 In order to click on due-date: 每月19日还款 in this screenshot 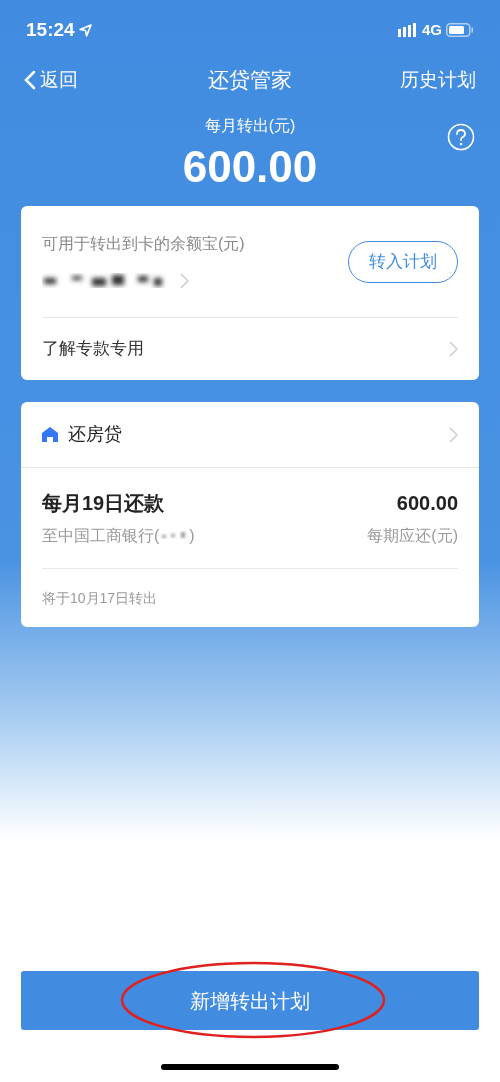, I will do `click(104, 503)`.